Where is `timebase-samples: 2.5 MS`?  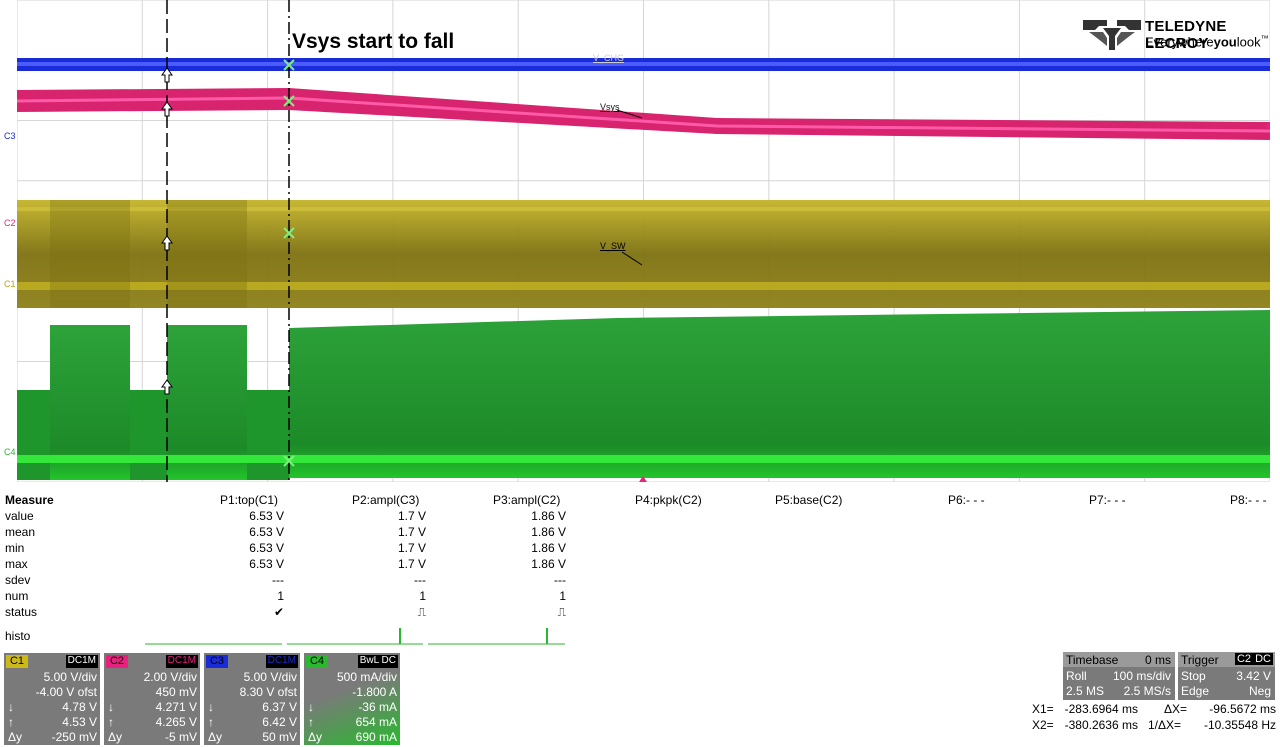 timebase-samples: 2.5 MS is located at coordinates (1085, 691).